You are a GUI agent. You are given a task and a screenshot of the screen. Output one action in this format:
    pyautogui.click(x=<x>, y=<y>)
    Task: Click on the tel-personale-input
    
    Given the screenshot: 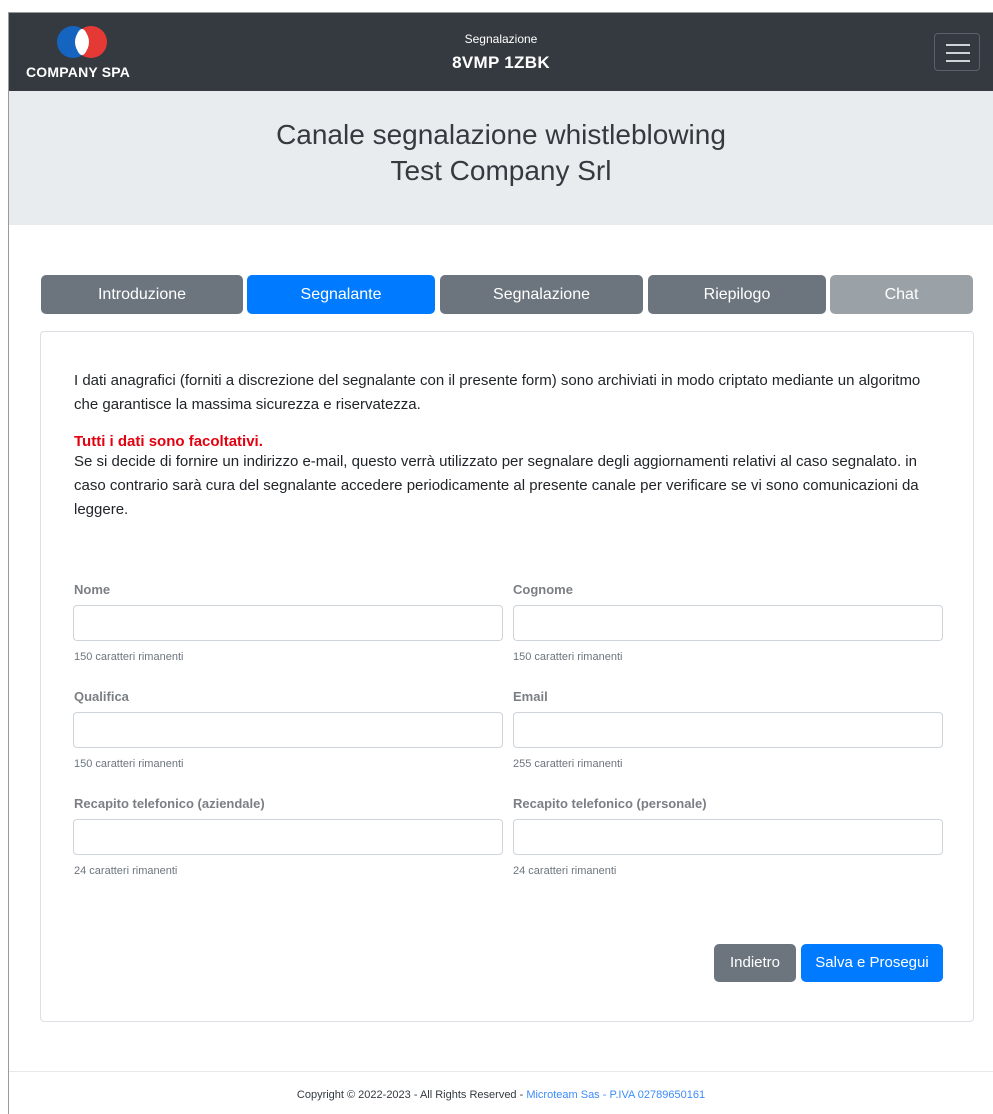 What is the action you would take?
    pyautogui.click(x=728, y=837)
    